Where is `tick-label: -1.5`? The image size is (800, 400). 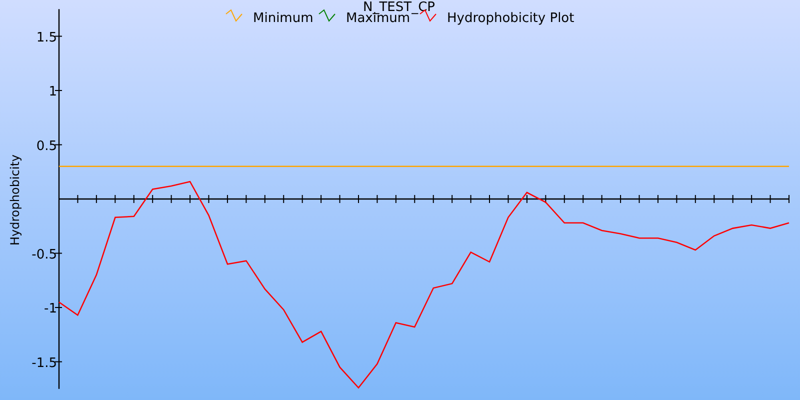 tick-label: -1.5 is located at coordinates (44, 363).